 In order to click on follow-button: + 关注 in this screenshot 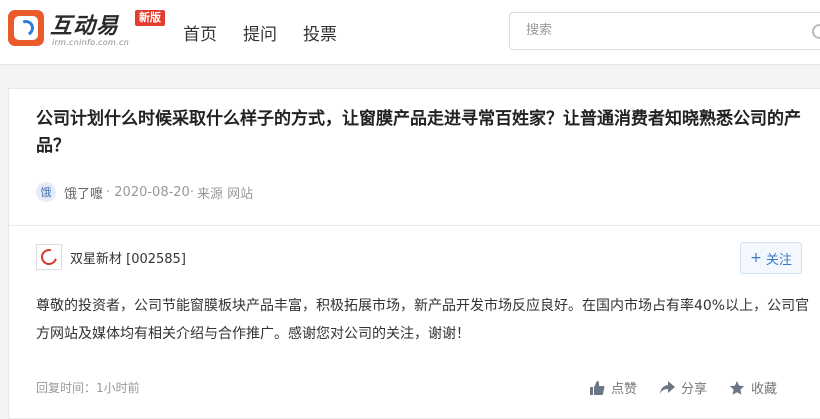, I will do `click(771, 258)`.